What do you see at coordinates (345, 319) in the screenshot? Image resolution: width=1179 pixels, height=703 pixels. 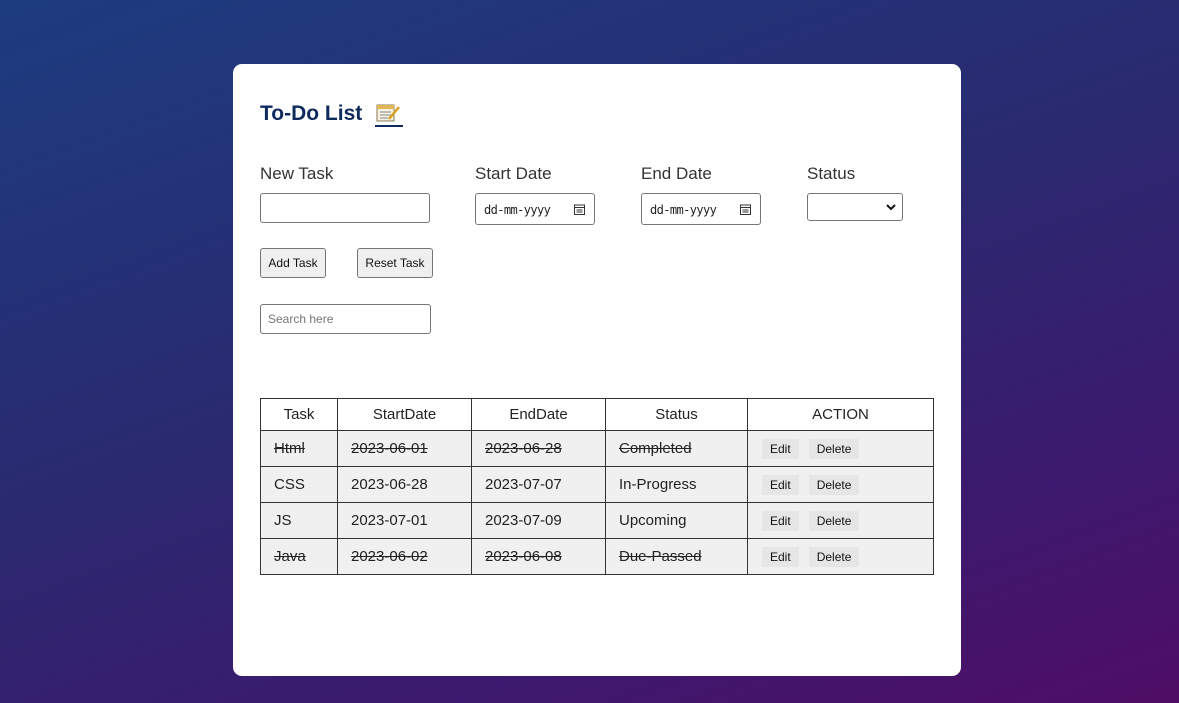 I see `search-input` at bounding box center [345, 319].